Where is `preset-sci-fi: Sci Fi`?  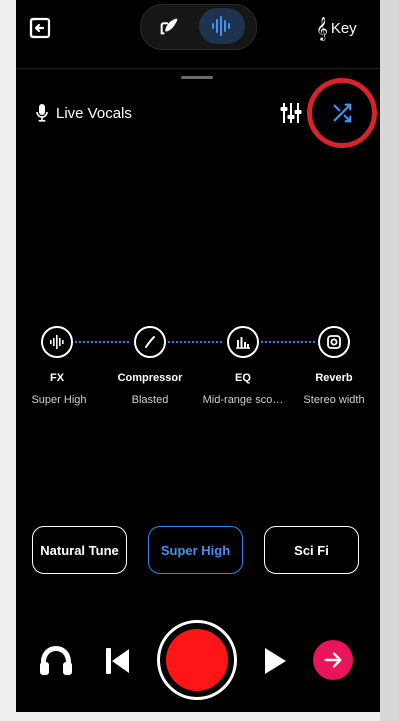
preset-sci-fi: Sci Fi is located at coordinates (311, 550).